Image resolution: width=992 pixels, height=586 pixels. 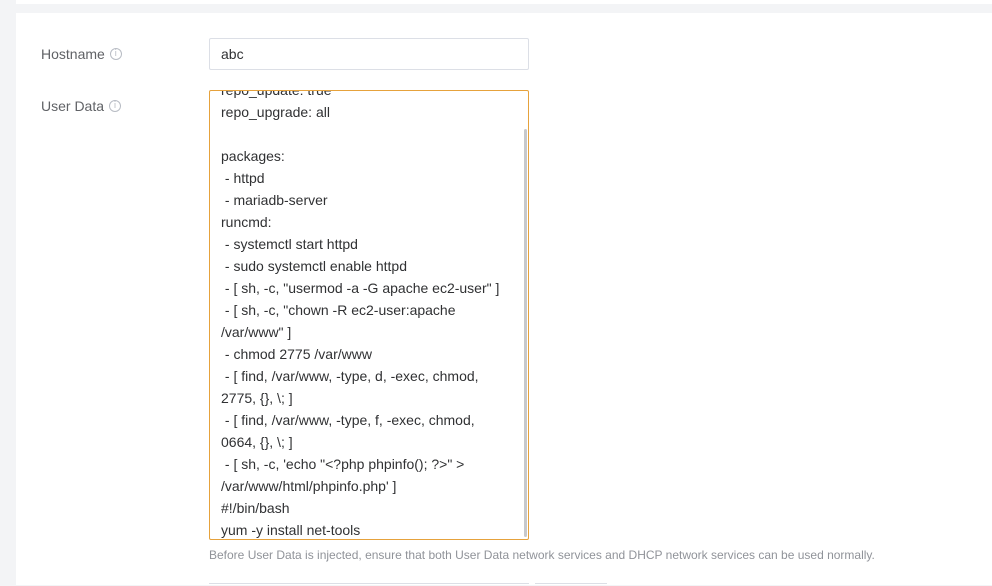 What do you see at coordinates (73, 54) in the screenshot?
I see `hostname-label-text: Hostname` at bounding box center [73, 54].